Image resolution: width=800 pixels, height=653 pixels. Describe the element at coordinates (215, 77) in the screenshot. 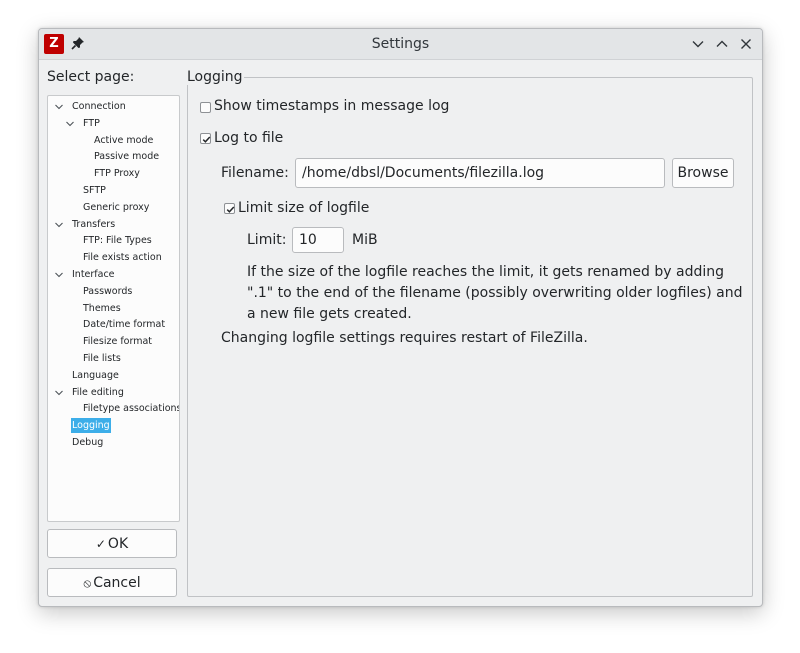

I see `logging-group-title: Logging` at that location.